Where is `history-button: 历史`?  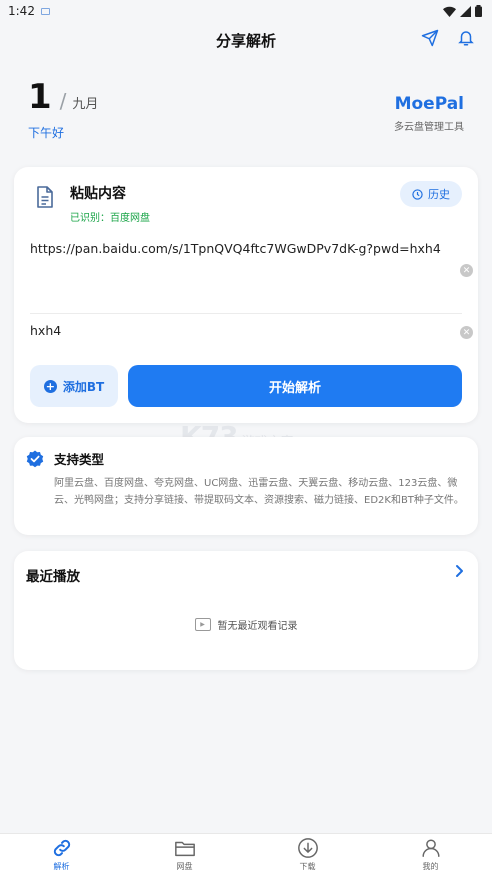
history-button: 历史 is located at coordinates (431, 194).